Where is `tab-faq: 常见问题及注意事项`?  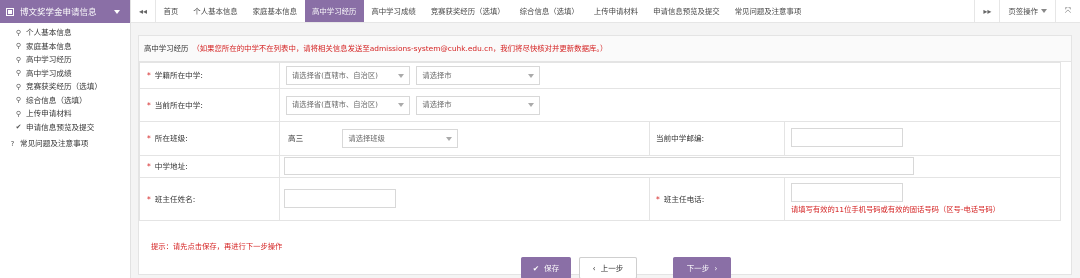
tab-faq: 常见问题及注意事项 is located at coordinates (768, 11).